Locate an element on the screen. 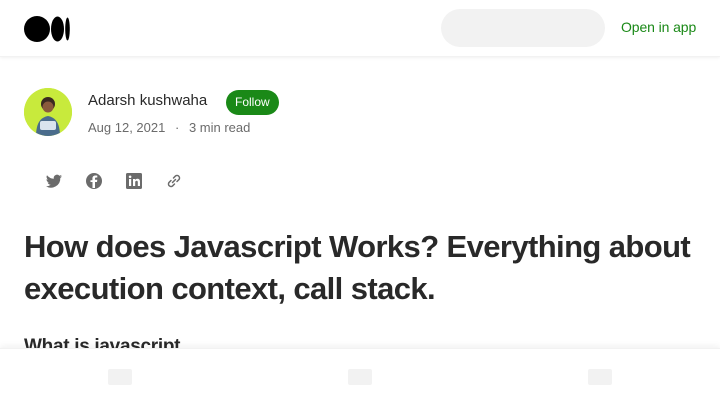 The height and width of the screenshot is (405, 720). facebook-icon is located at coordinates (94, 181).